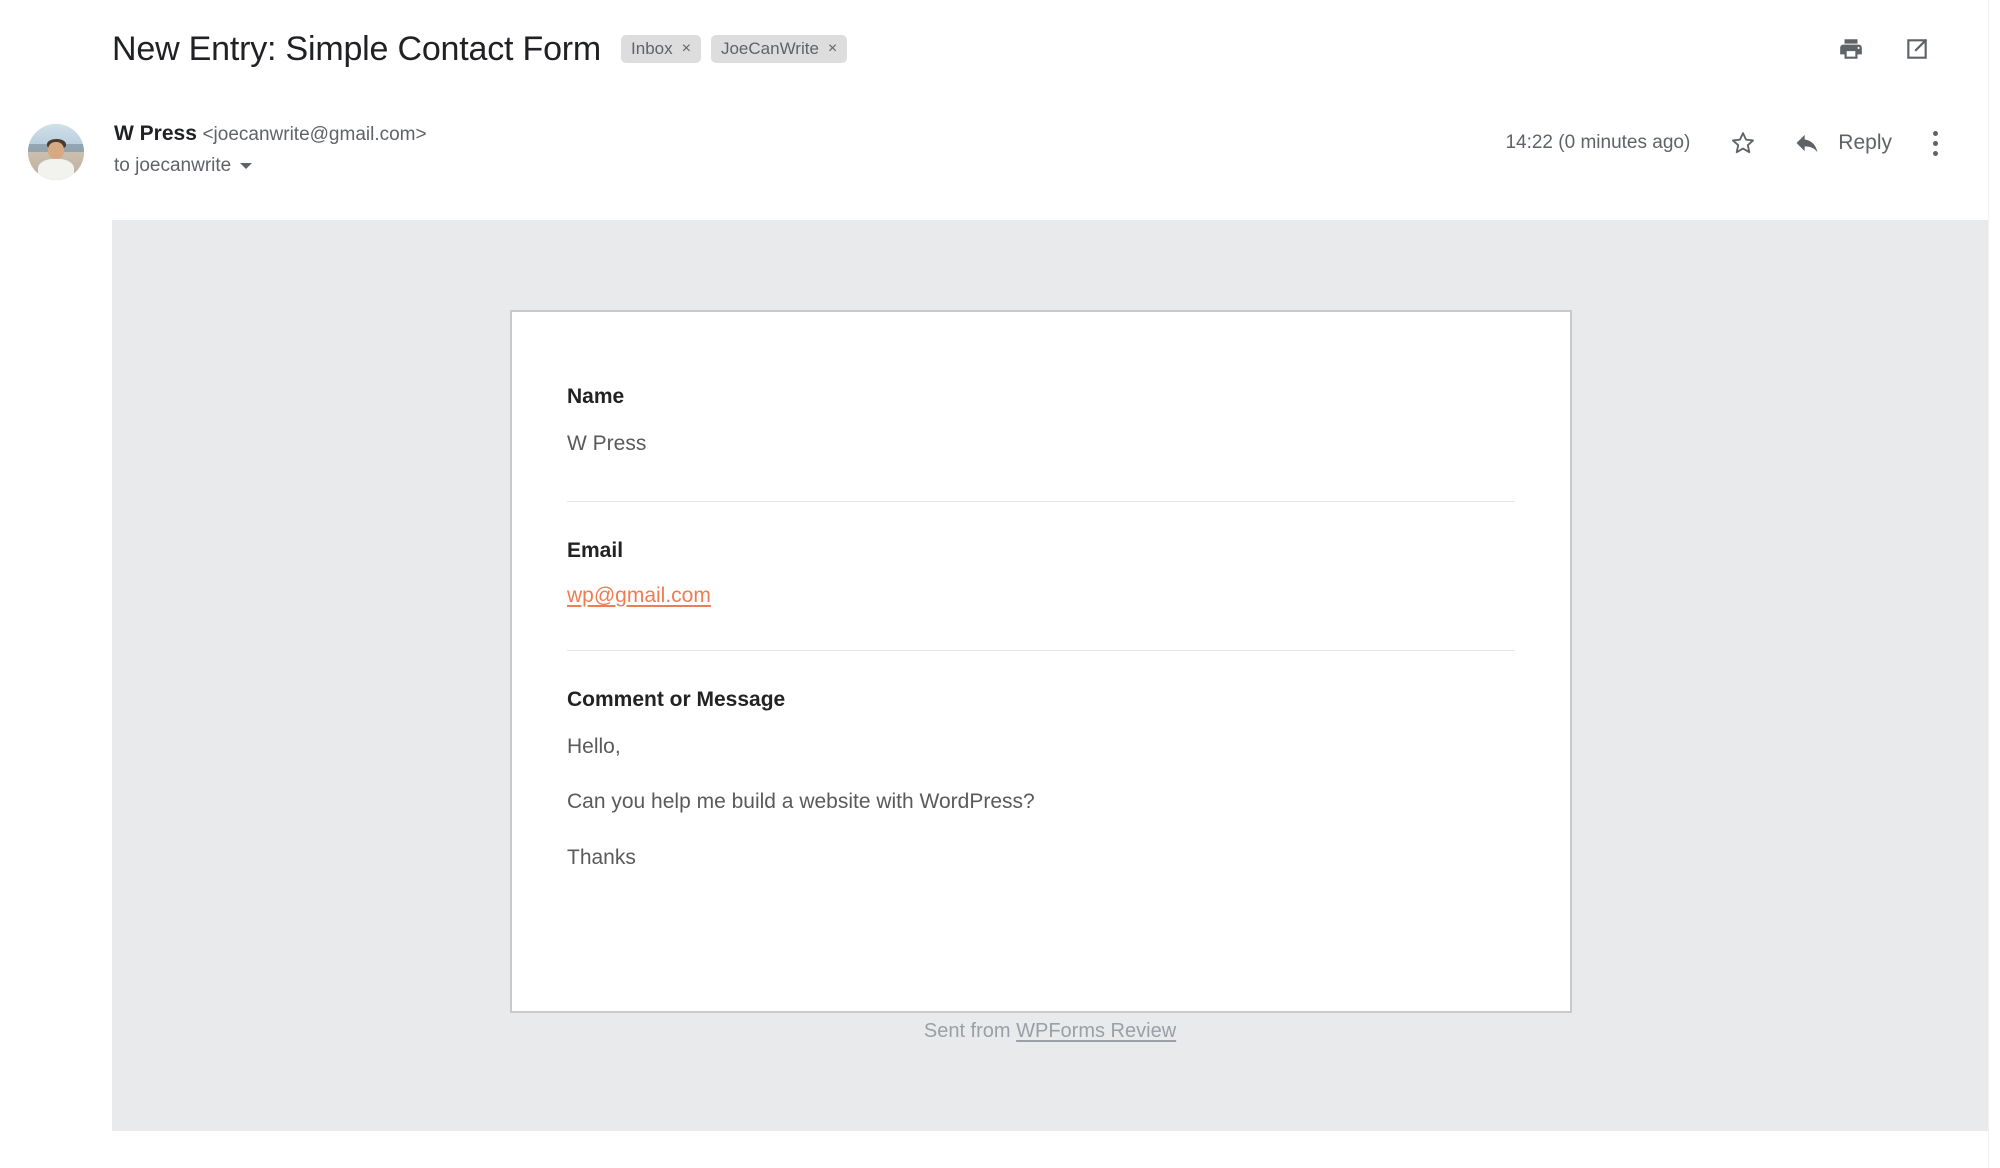 This screenshot has height=1168, width=2000. What do you see at coordinates (595, 550) in the screenshot?
I see `field-label: Email` at bounding box center [595, 550].